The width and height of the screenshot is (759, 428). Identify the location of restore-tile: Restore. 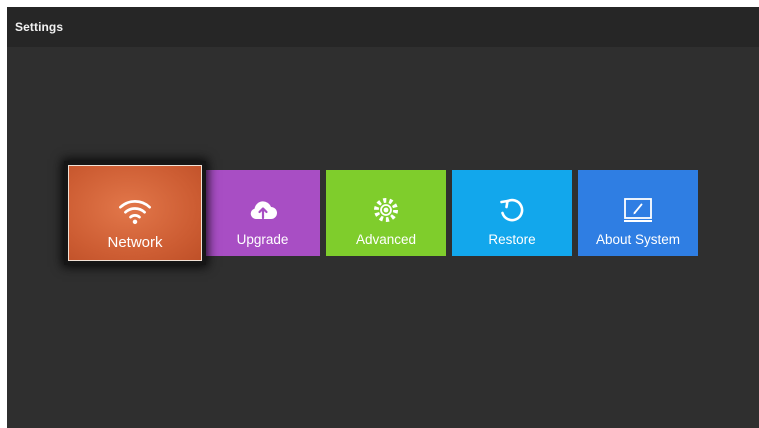
(512, 213).